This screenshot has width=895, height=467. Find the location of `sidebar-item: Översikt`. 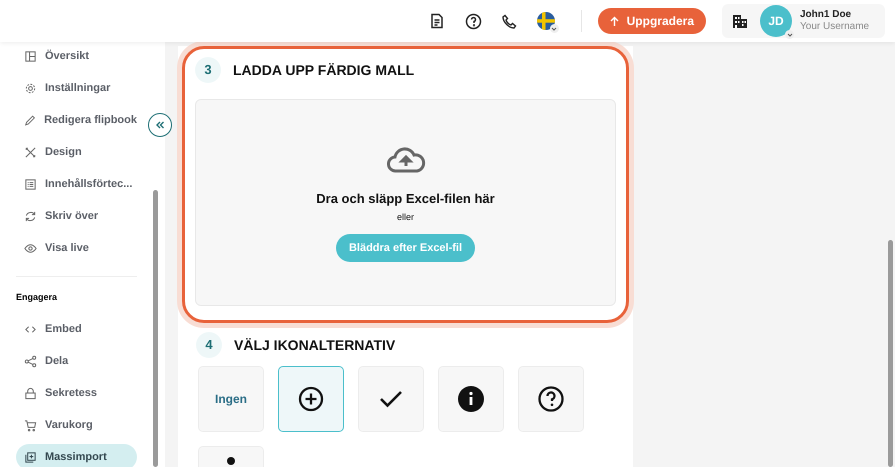

sidebar-item: Översikt is located at coordinates (76, 56).